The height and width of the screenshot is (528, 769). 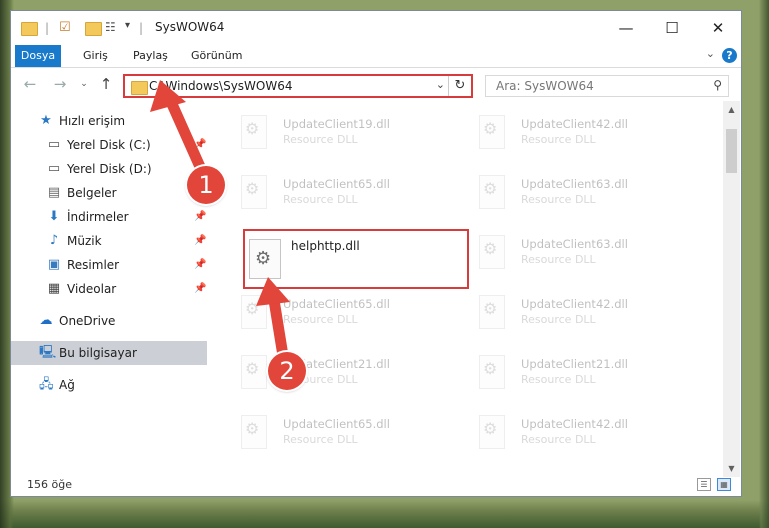 I want to click on sidebar-item-this-pc: 🖳 Bu bilgisayar, so click(x=109, y=353).